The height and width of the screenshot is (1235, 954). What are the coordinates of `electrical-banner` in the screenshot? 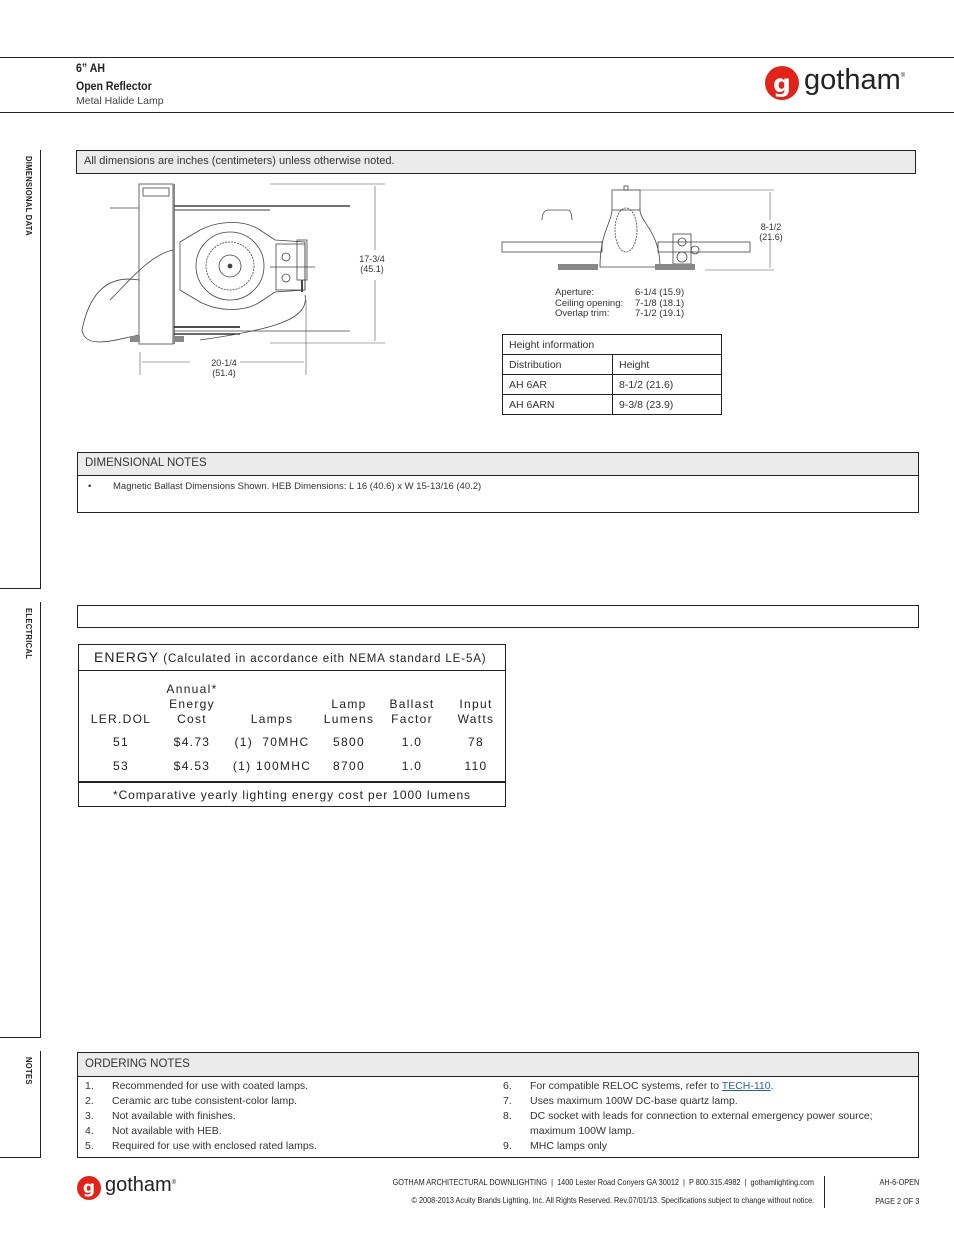 It's located at (498, 616).